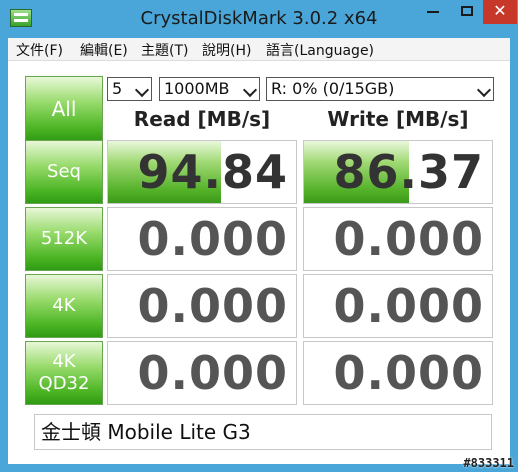 This screenshot has width=518, height=472. Describe the element at coordinates (64, 383) in the screenshot. I see `row-label-line: QD32` at that location.